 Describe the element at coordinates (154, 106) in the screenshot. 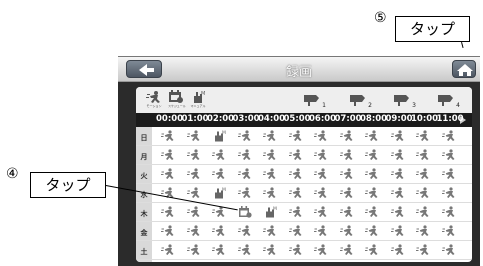

I see `motion-caption: モーション` at that location.